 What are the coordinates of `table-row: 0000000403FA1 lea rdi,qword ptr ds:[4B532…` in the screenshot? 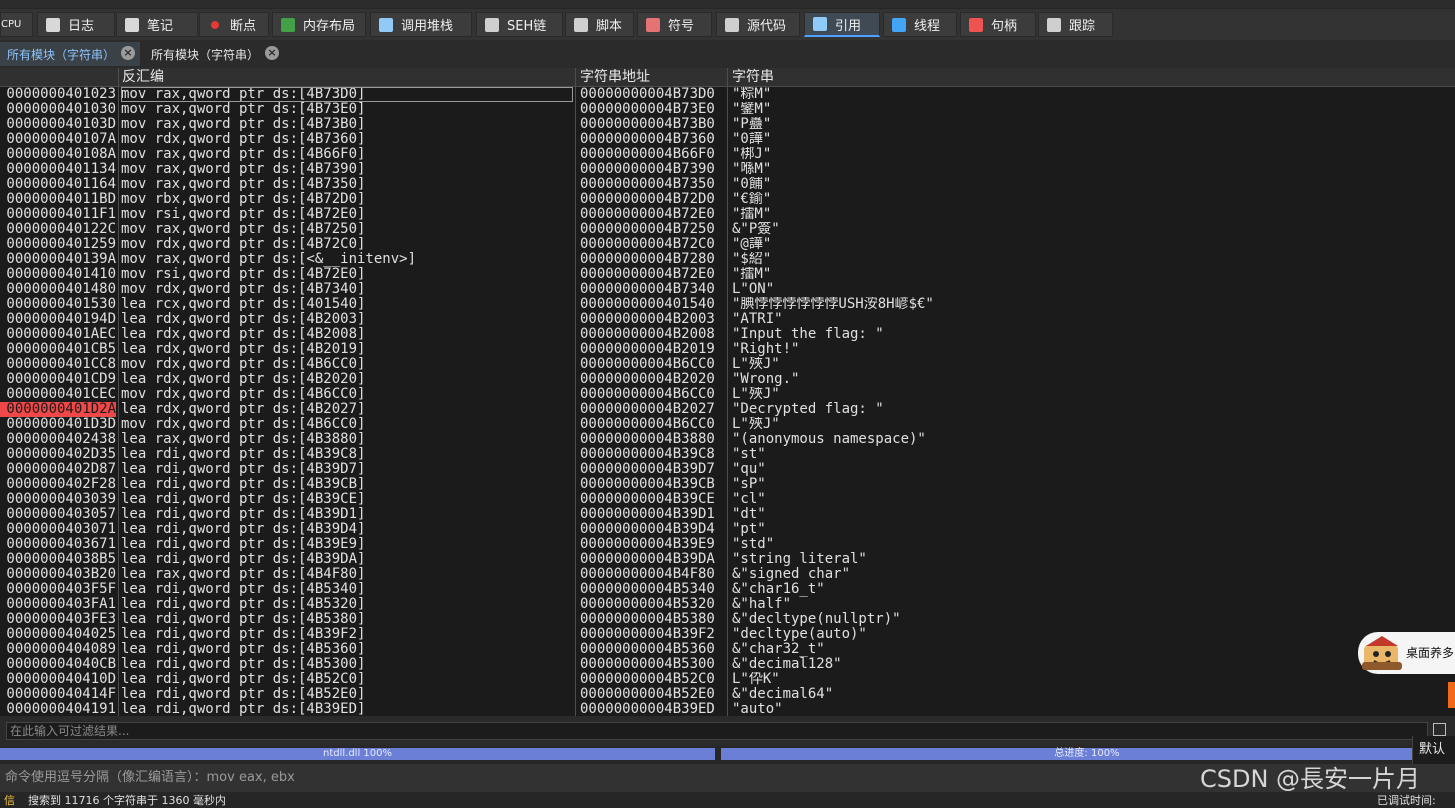 It's located at (727, 604).